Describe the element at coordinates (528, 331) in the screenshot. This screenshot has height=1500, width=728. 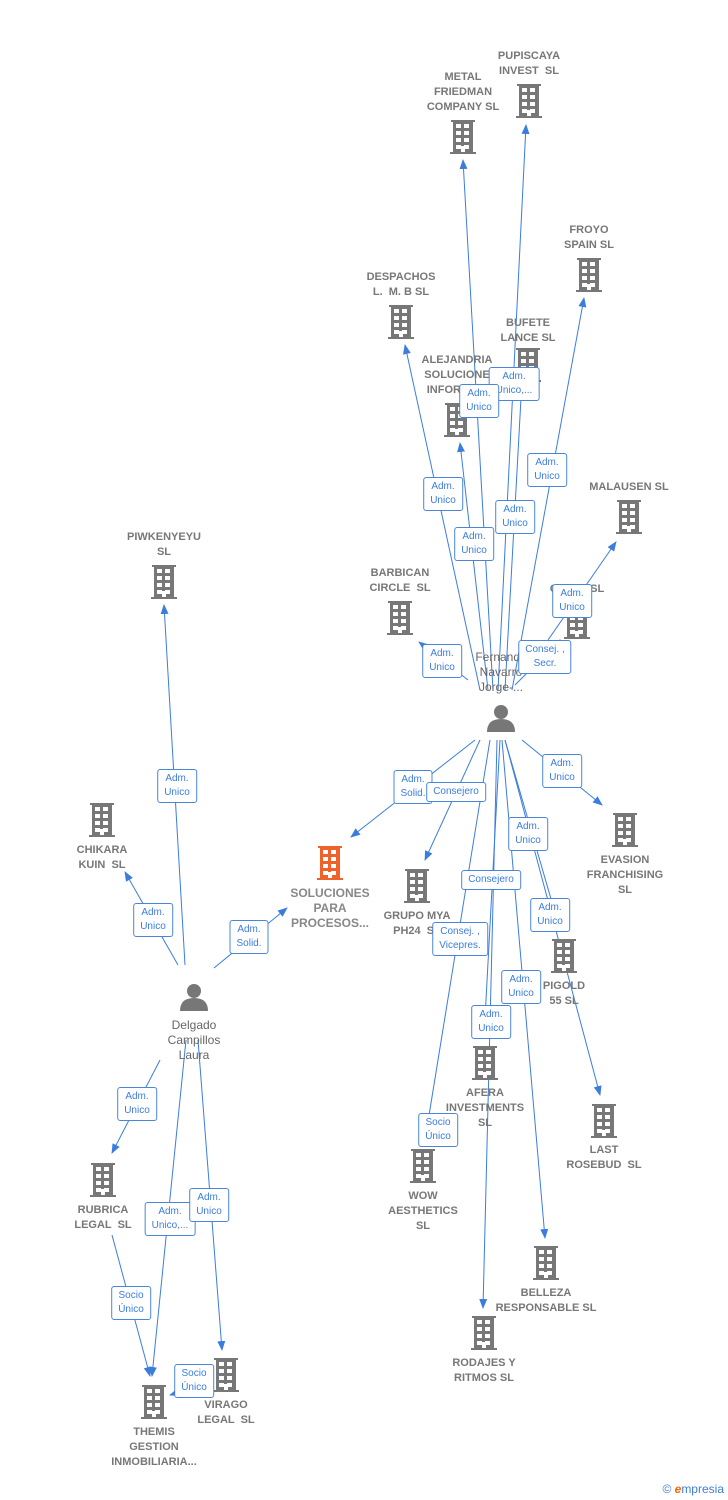
I see `company-node-label: BUFETE LANCE SL` at that location.